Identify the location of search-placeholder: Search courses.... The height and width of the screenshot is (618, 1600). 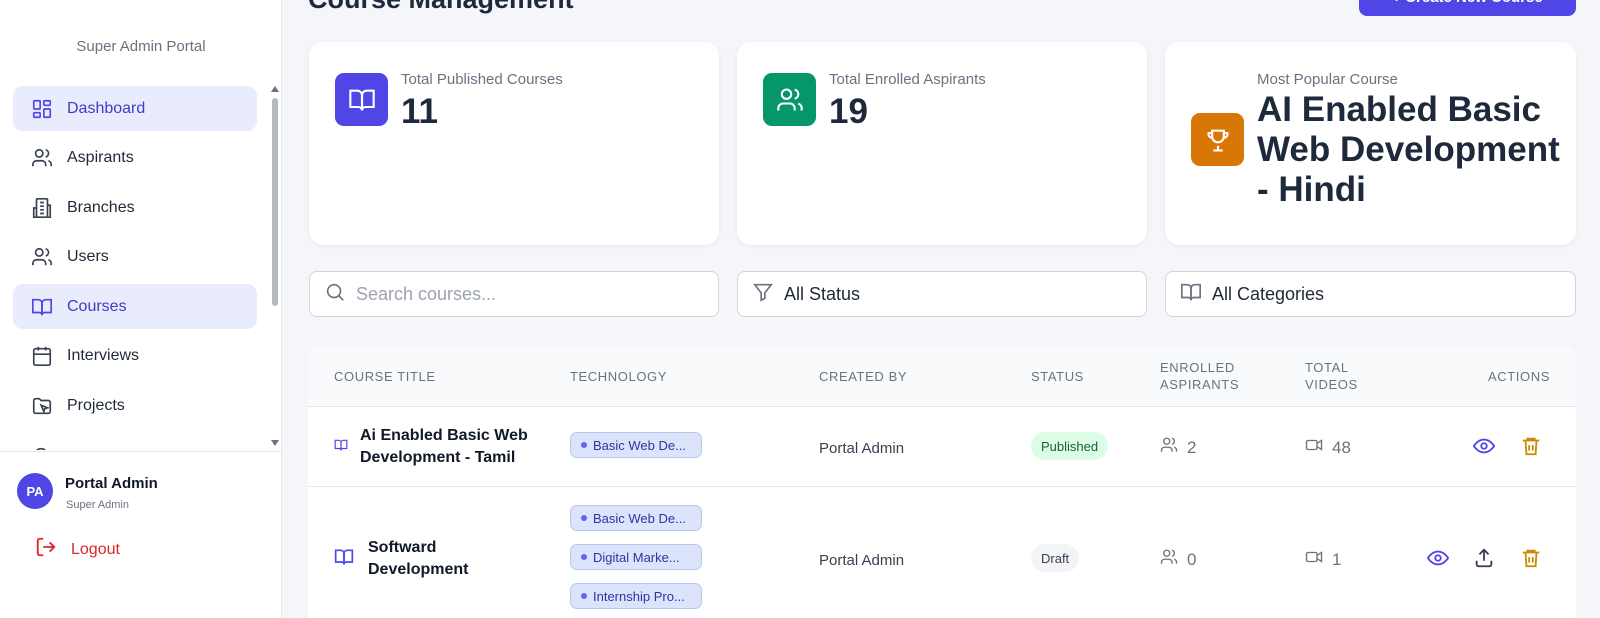
(426, 293).